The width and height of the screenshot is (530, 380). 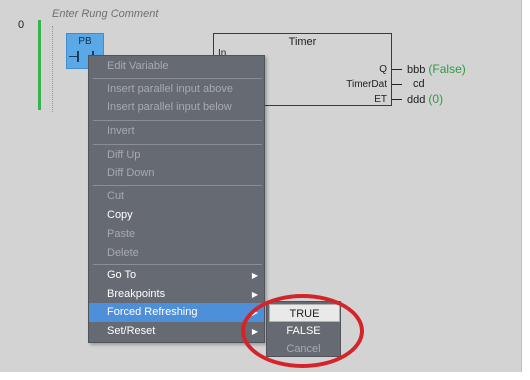 What do you see at coordinates (176, 294) in the screenshot?
I see `menu-breakpoints: Breakpoints ▶` at bounding box center [176, 294].